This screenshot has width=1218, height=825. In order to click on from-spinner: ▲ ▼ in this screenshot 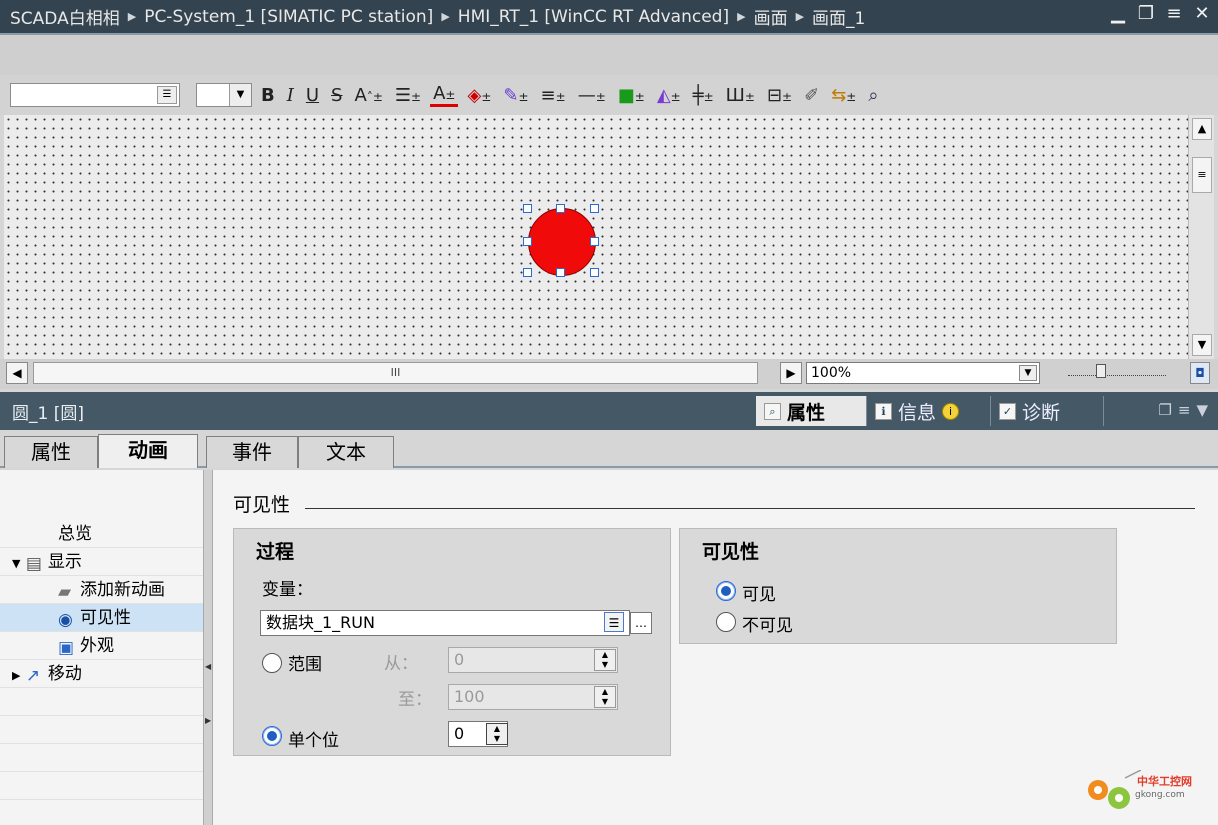, I will do `click(605, 660)`.